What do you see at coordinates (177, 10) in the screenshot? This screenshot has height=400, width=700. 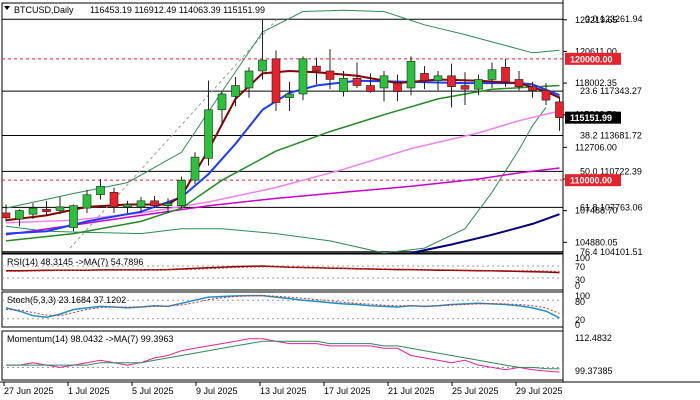 I see `chart-ohlc: 116453.19 116912.49 114063.39 115151.99` at bounding box center [177, 10].